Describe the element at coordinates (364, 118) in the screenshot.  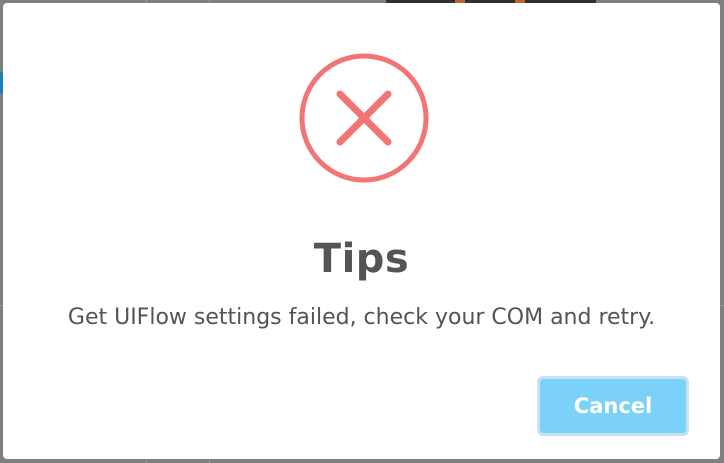
I see `error-x-icon` at that location.